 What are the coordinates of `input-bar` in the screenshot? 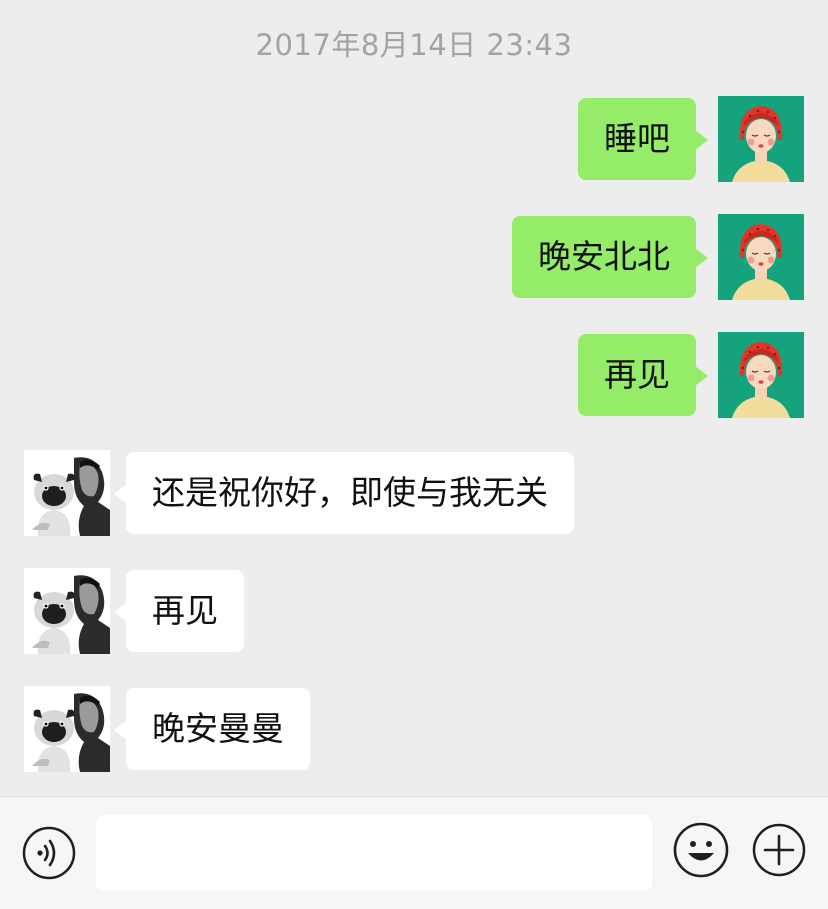 It's located at (414, 852).